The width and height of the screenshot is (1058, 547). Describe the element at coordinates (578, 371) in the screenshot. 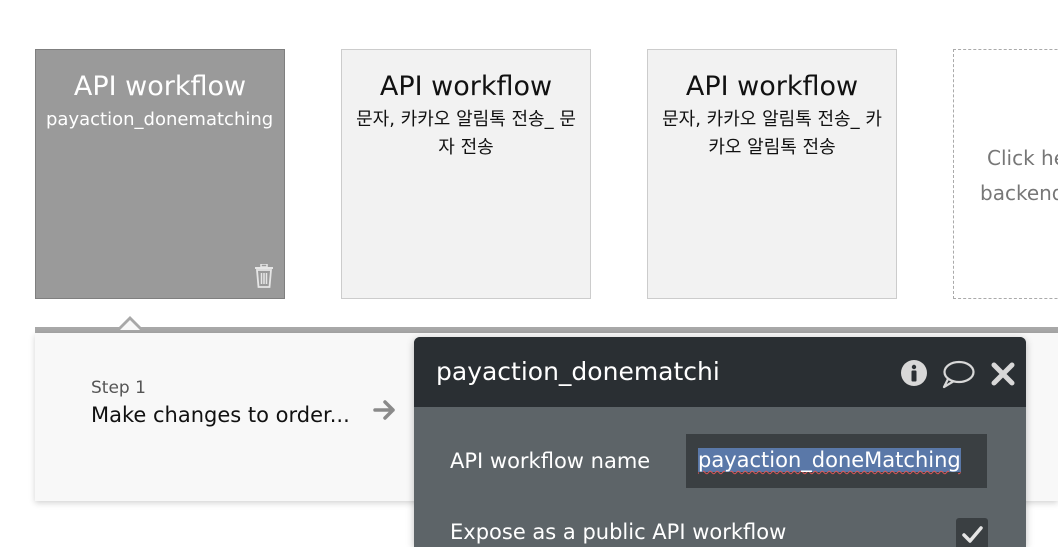

I see `panel-title: payaction_donematching` at that location.